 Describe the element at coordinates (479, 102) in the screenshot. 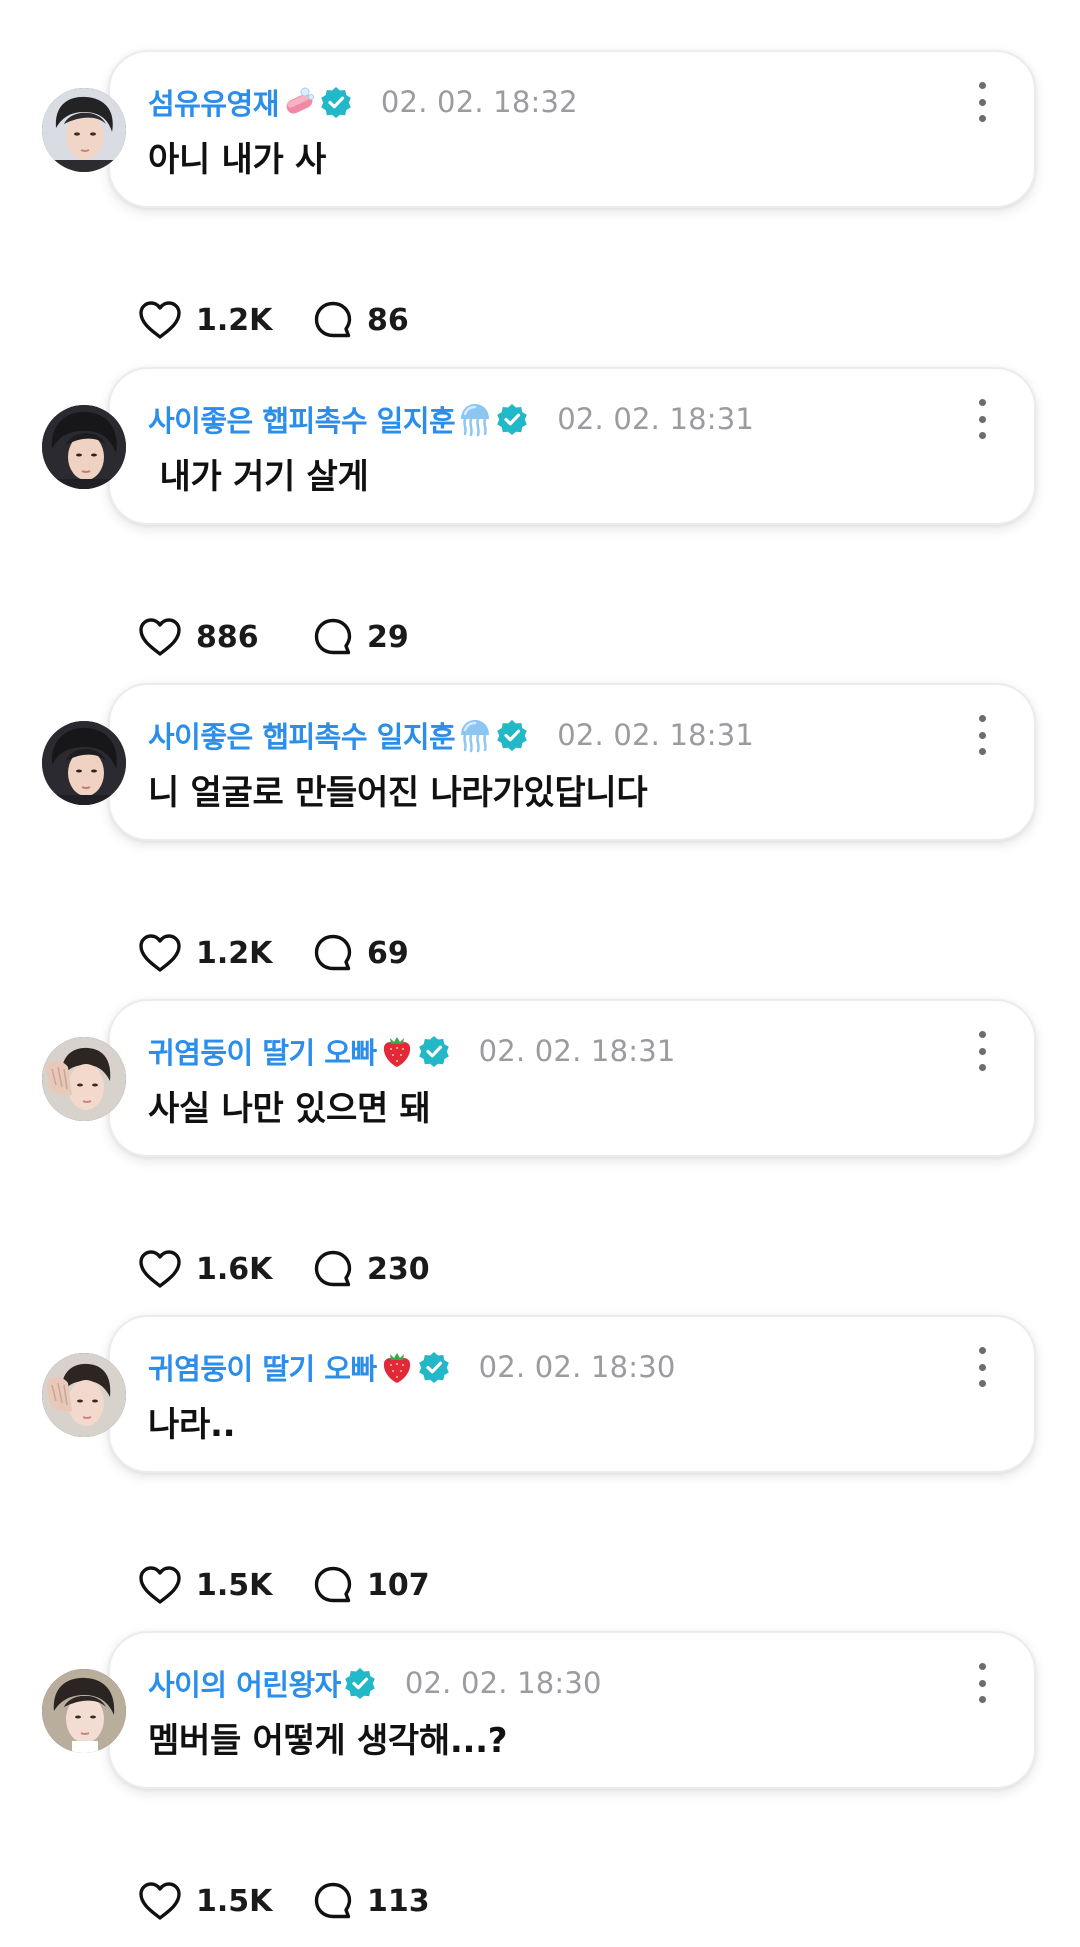

I see `timestamp: 02. 02. 18:32` at that location.